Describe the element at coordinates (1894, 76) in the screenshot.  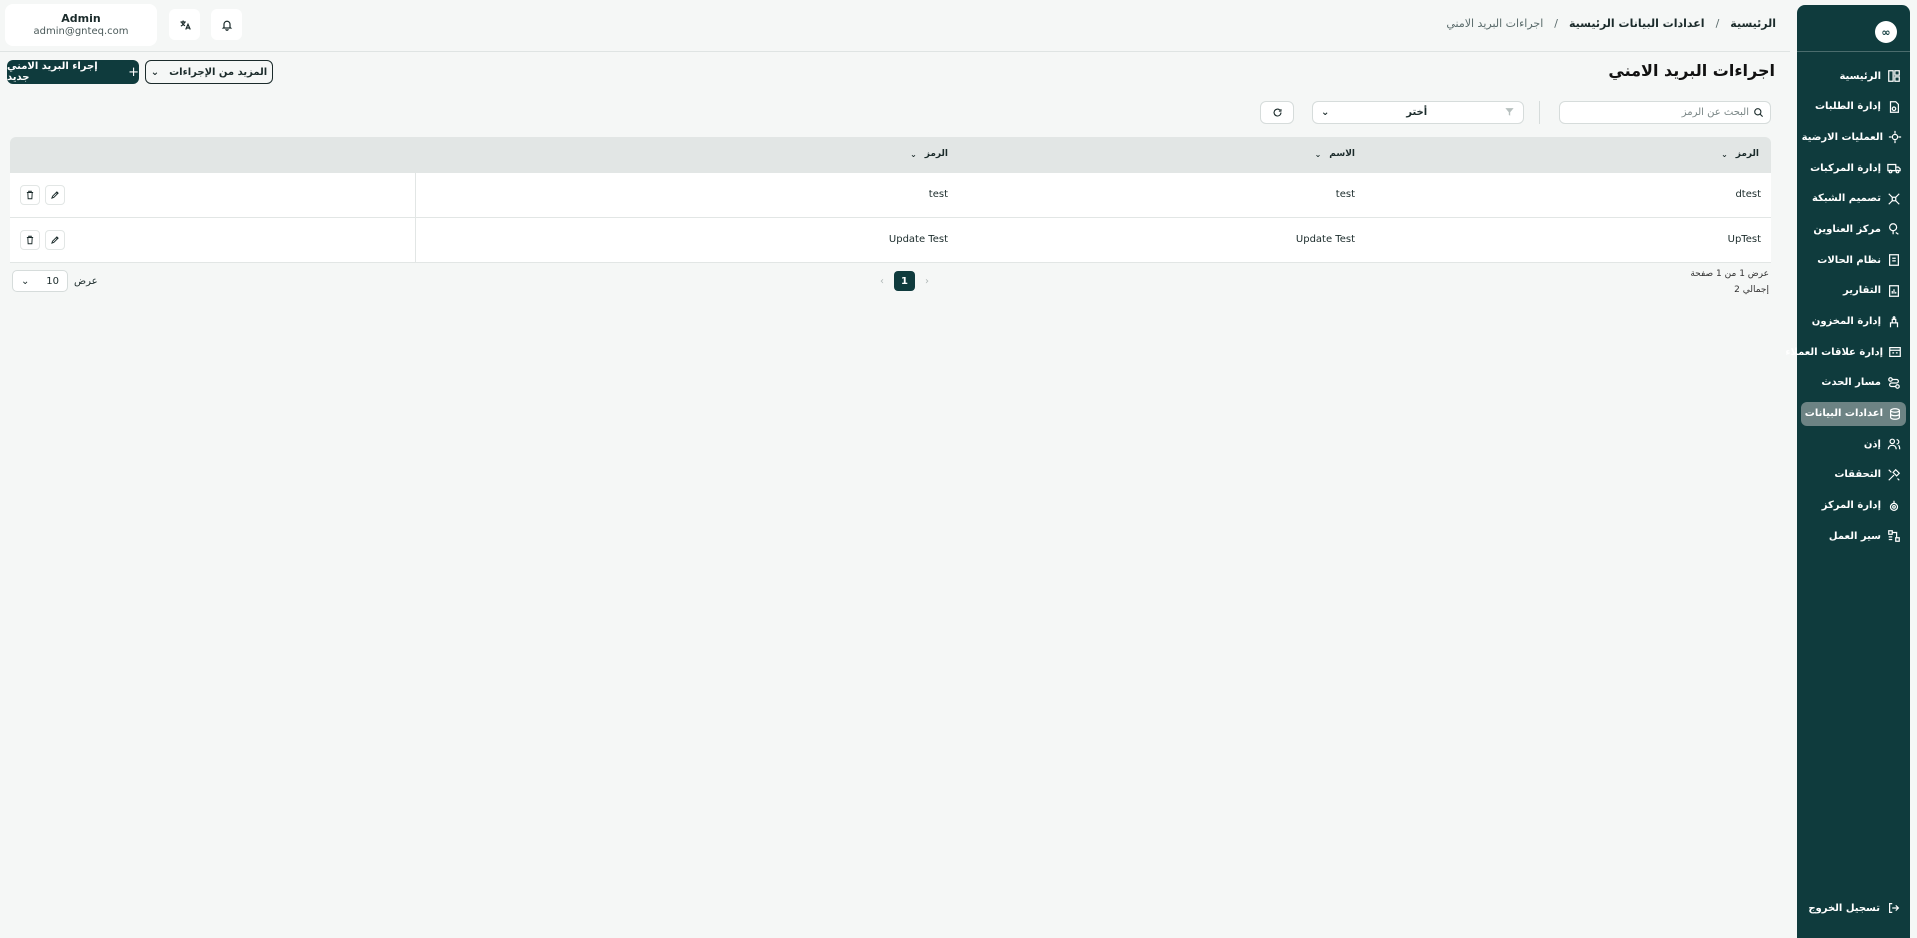
I see `layout-icon` at that location.